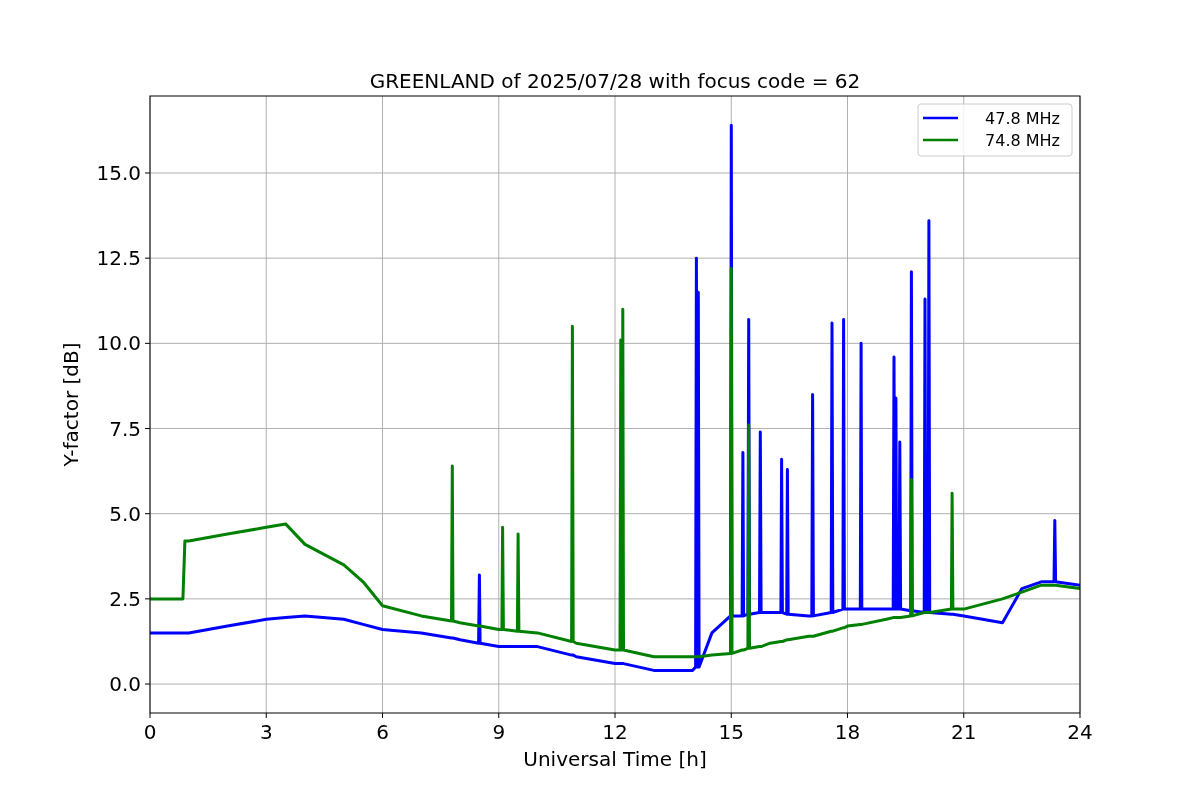 The width and height of the screenshot is (1200, 800). I want to click on y-tick-label: 10.0, so click(118, 343).